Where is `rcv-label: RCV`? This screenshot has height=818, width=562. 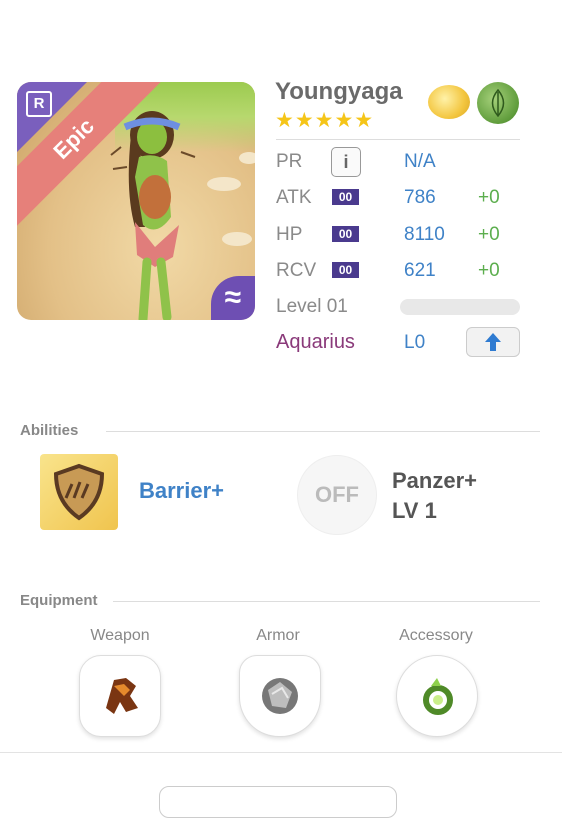
rcv-label: RCV is located at coordinates (296, 270).